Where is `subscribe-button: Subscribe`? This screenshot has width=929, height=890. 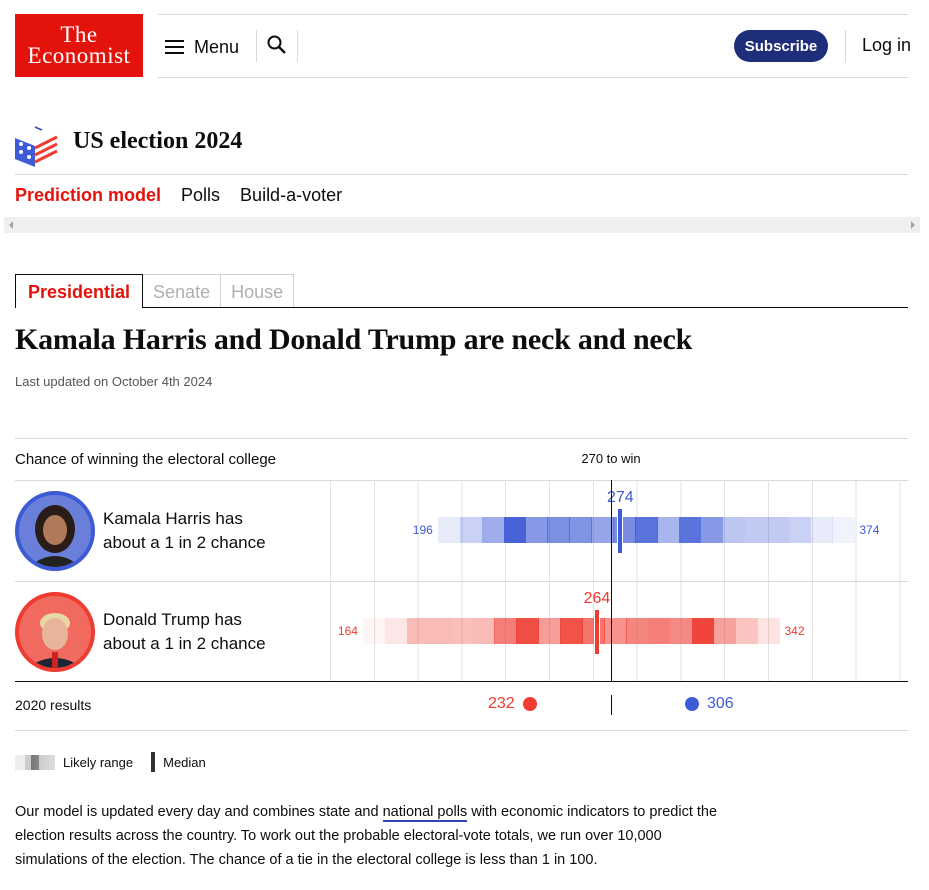 subscribe-button: Subscribe is located at coordinates (781, 46).